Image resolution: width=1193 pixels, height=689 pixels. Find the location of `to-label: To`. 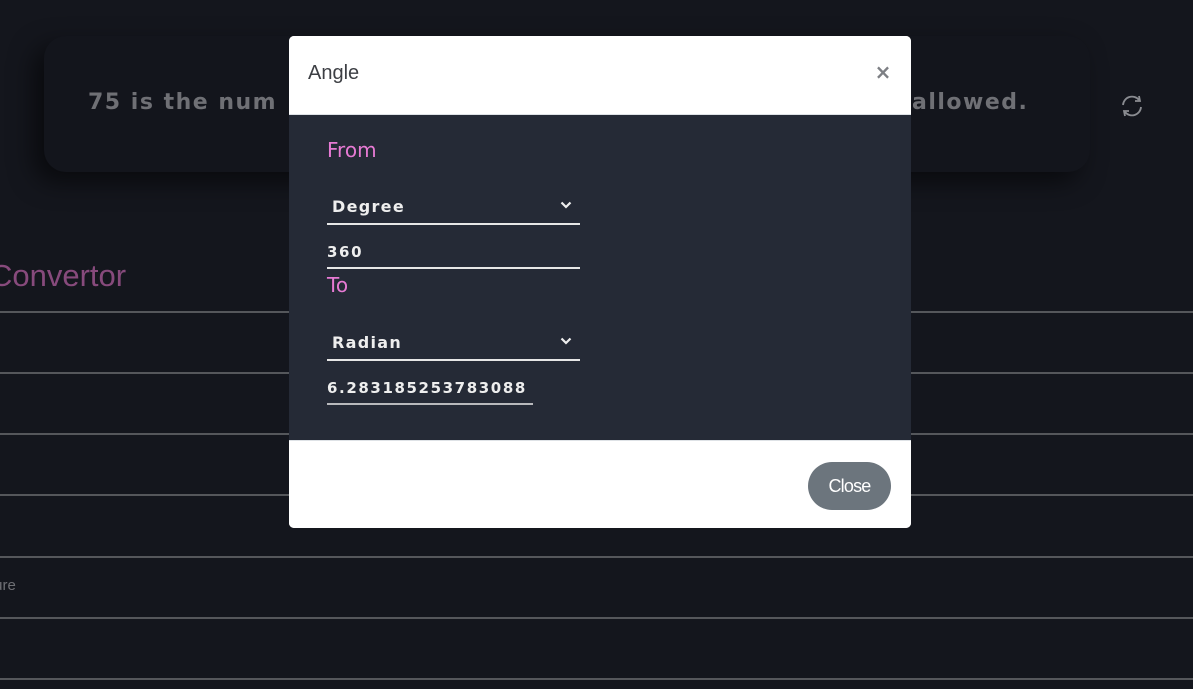

to-label: To is located at coordinates (338, 285).